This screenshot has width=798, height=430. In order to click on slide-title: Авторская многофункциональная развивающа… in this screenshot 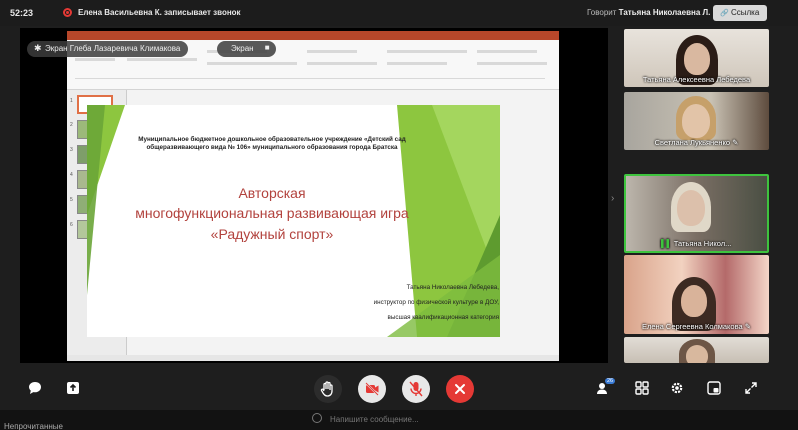, I will do `click(272, 213)`.